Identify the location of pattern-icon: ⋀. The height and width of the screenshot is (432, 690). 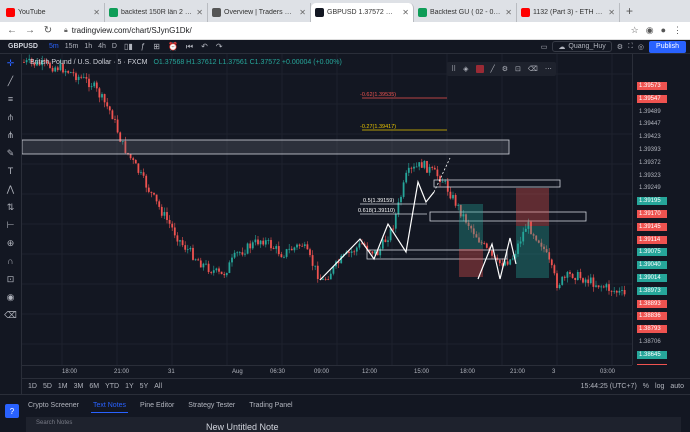
(10, 189).